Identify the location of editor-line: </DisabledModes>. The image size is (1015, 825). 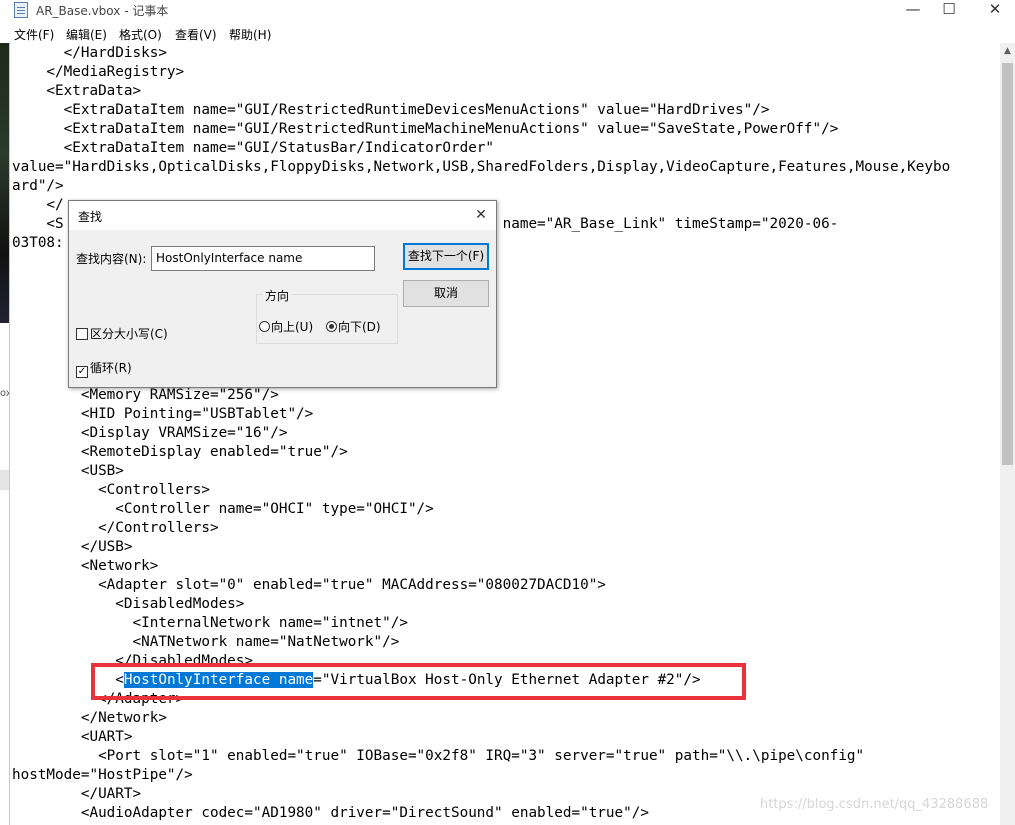
(133, 661).